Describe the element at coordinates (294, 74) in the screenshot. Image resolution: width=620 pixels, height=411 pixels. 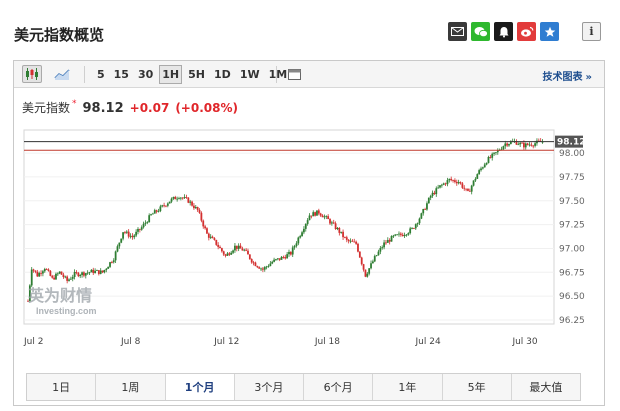
I see `calendar-icon` at that location.